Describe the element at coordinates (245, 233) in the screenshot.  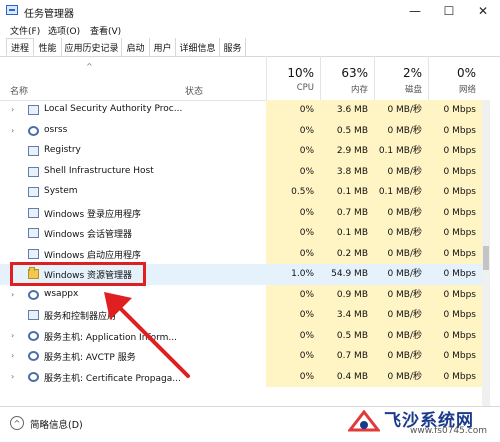
I see `process-row: Windows 会话管理器 0% 0.1 MB 0 MB/秒 0 Mbps` at that location.